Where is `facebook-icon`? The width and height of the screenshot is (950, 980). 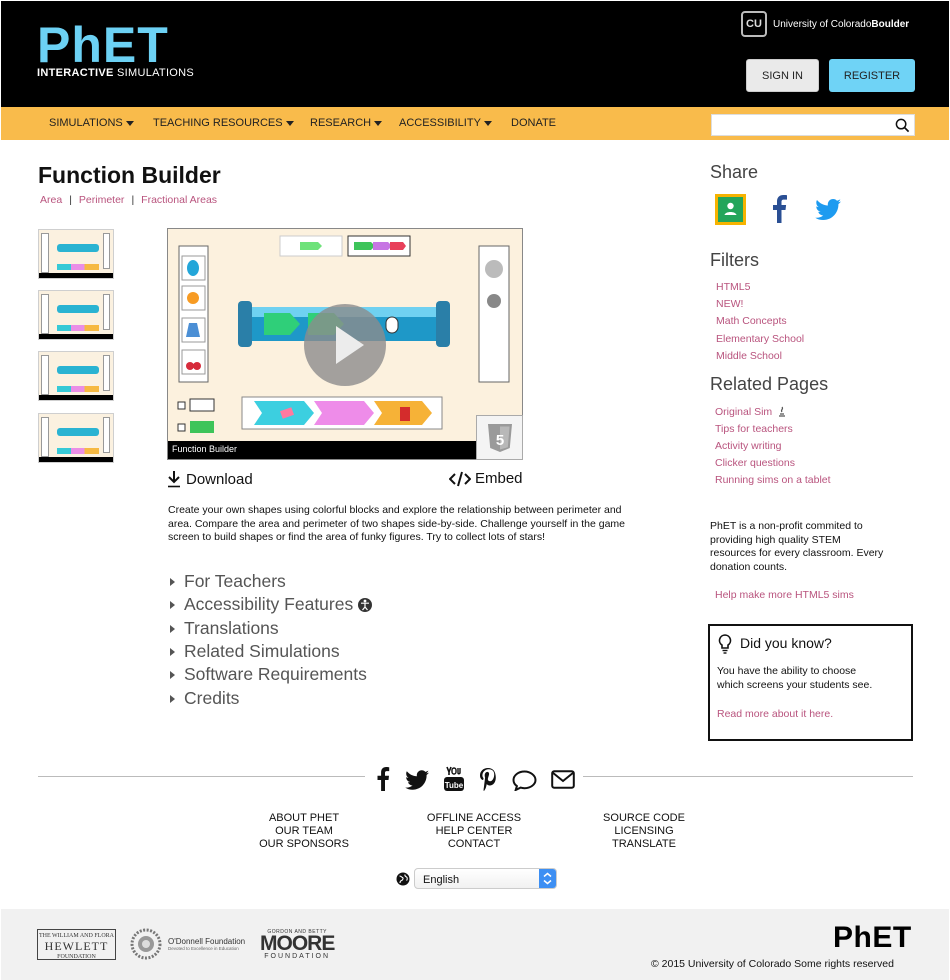
facebook-icon is located at coordinates (383, 779).